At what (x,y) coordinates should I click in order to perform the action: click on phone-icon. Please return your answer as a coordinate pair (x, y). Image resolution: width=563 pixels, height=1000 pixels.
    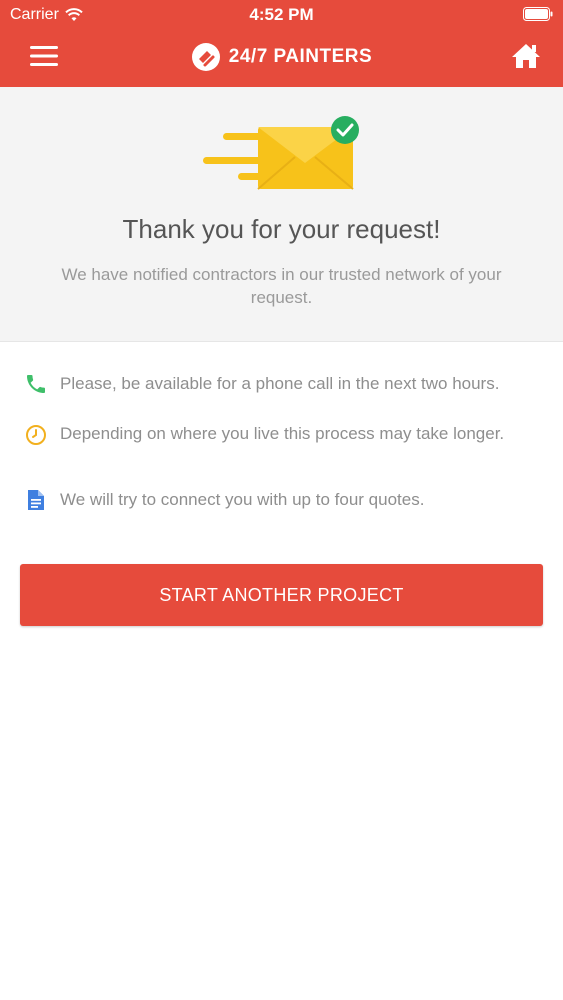
    Looking at the image, I should click on (36, 384).